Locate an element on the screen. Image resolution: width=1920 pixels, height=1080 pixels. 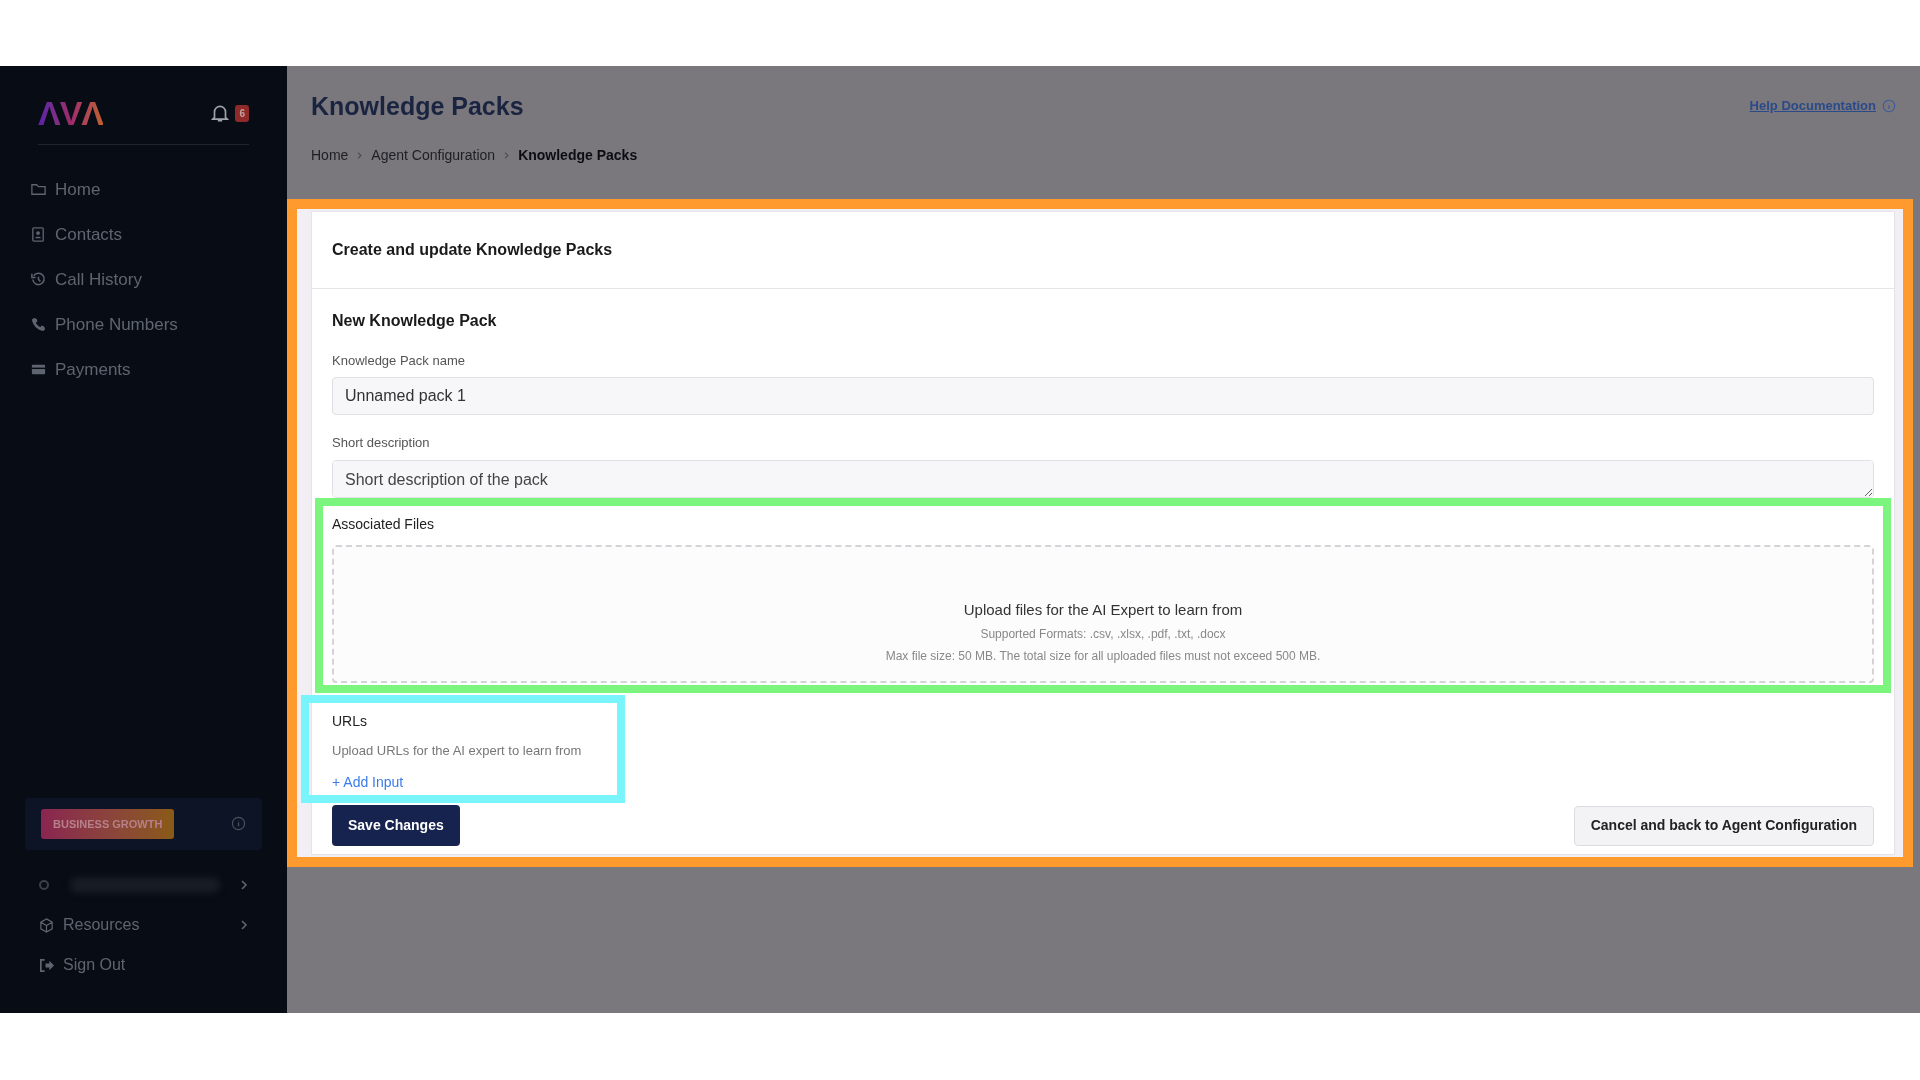
breadcrumb-link: Agent Configuration is located at coordinates (433, 155).